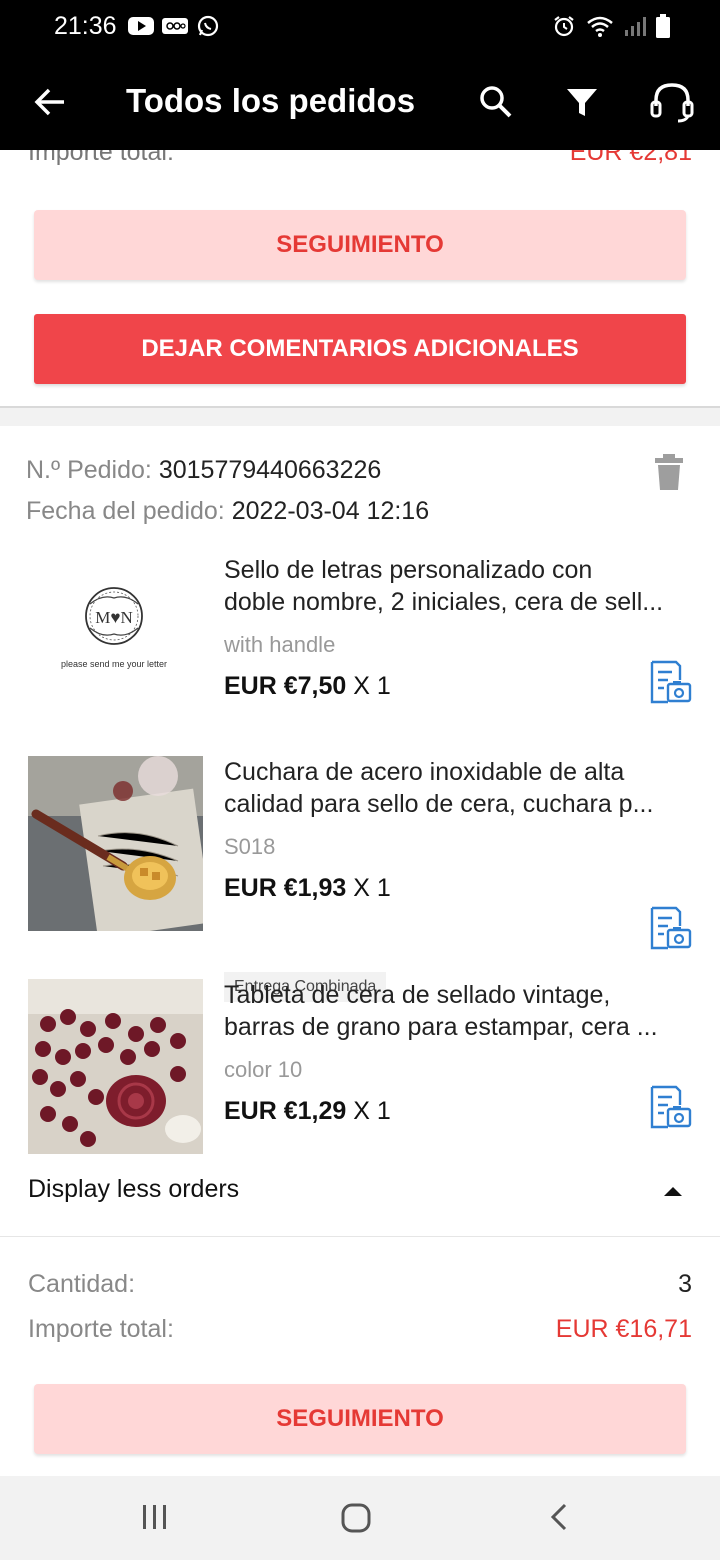  I want to click on previous-order-total: Importe total: EUR €2,81, so click(360, 158).